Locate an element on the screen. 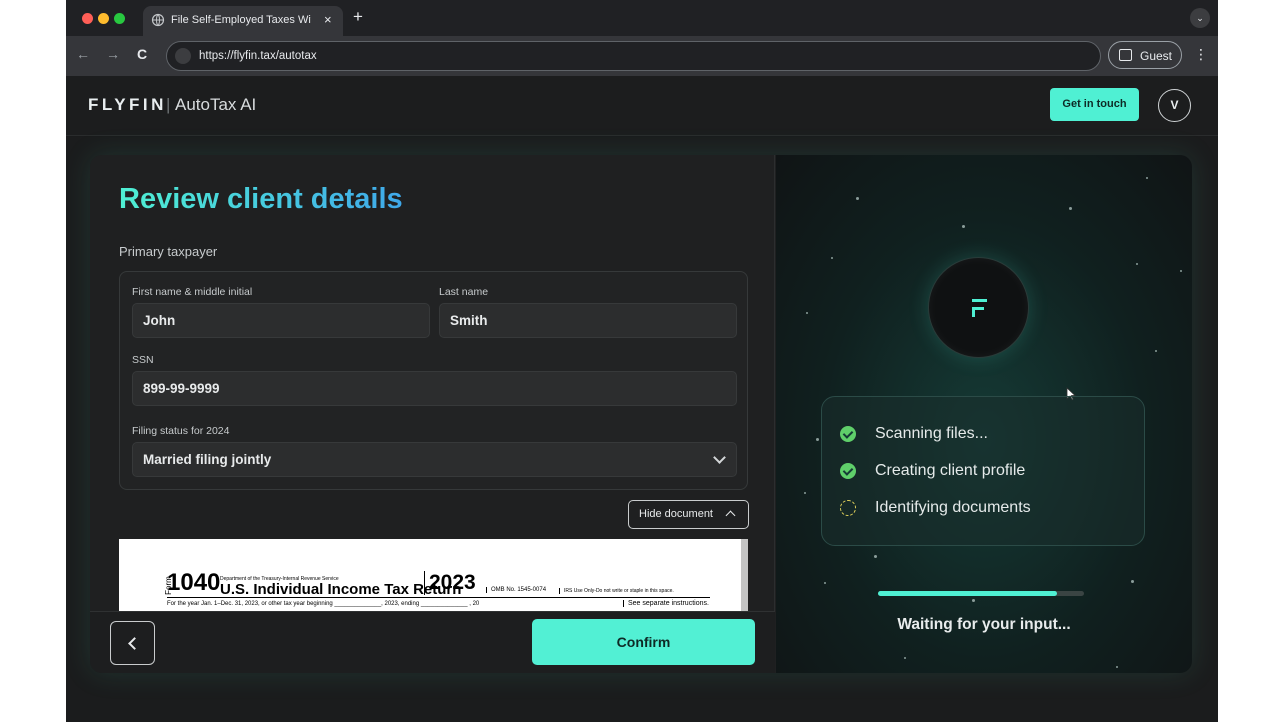 Image resolution: width=1283 pixels, height=722 pixels. section-label: Primary taxpayer is located at coordinates (168, 251).